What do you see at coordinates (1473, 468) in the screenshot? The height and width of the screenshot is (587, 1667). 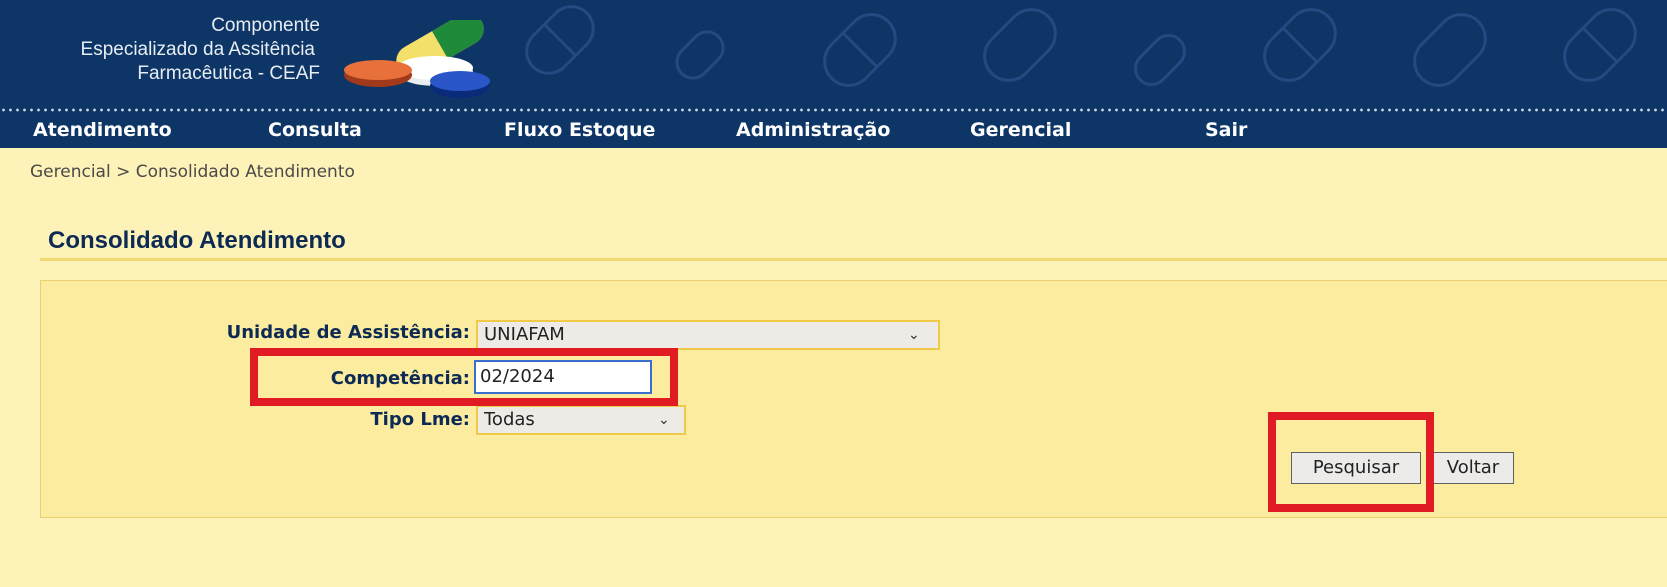 I see `voltar-button: Voltar` at bounding box center [1473, 468].